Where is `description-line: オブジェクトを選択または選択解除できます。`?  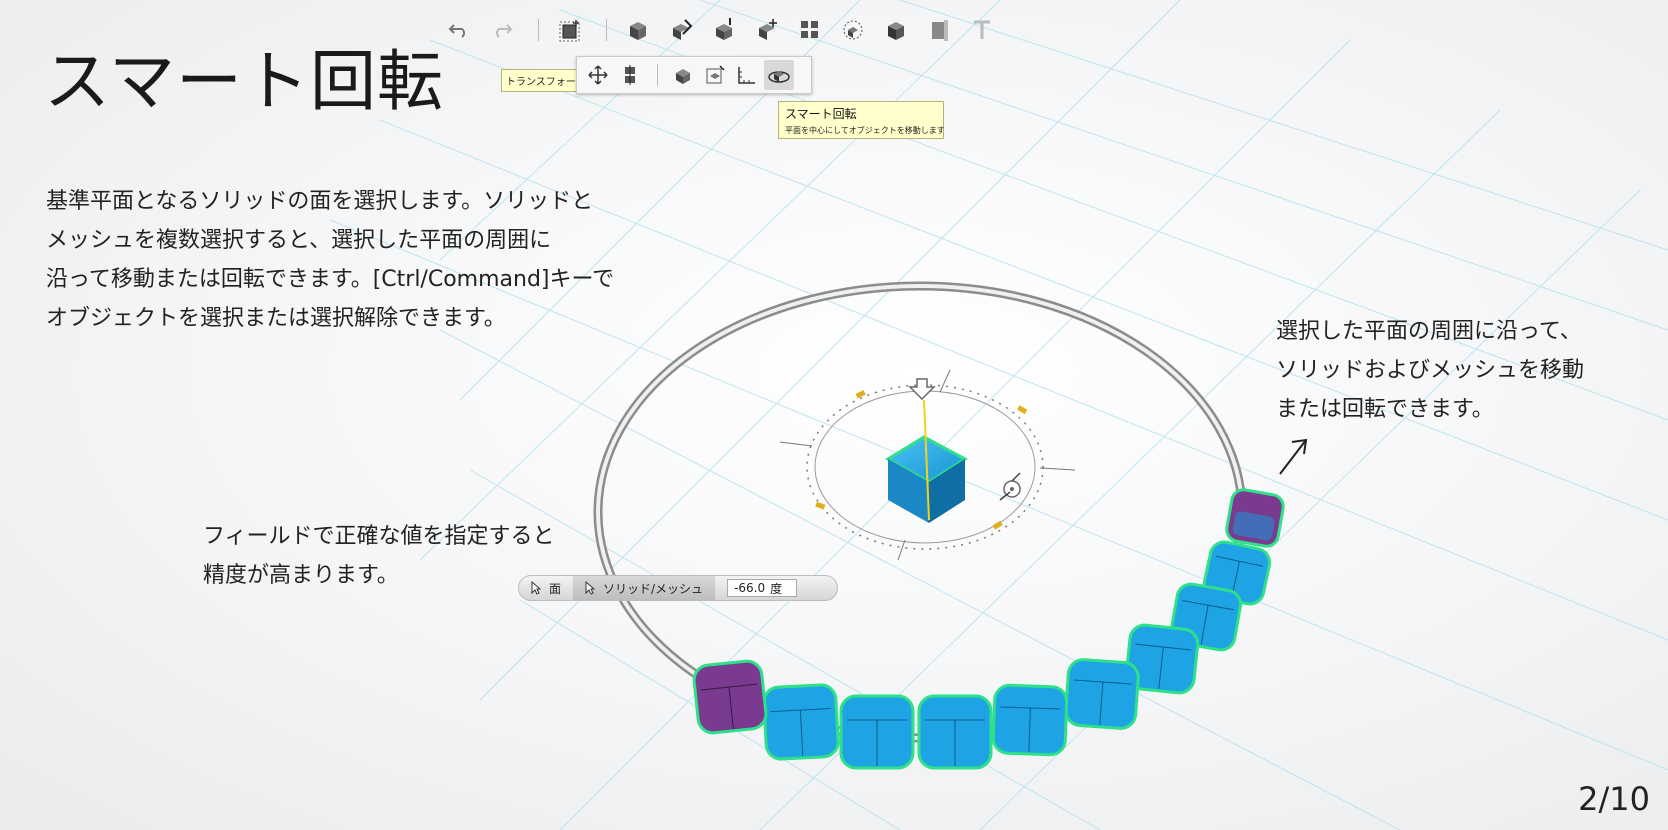
description-line: オブジェクトを選択または選択解除できます。 is located at coordinates (276, 318).